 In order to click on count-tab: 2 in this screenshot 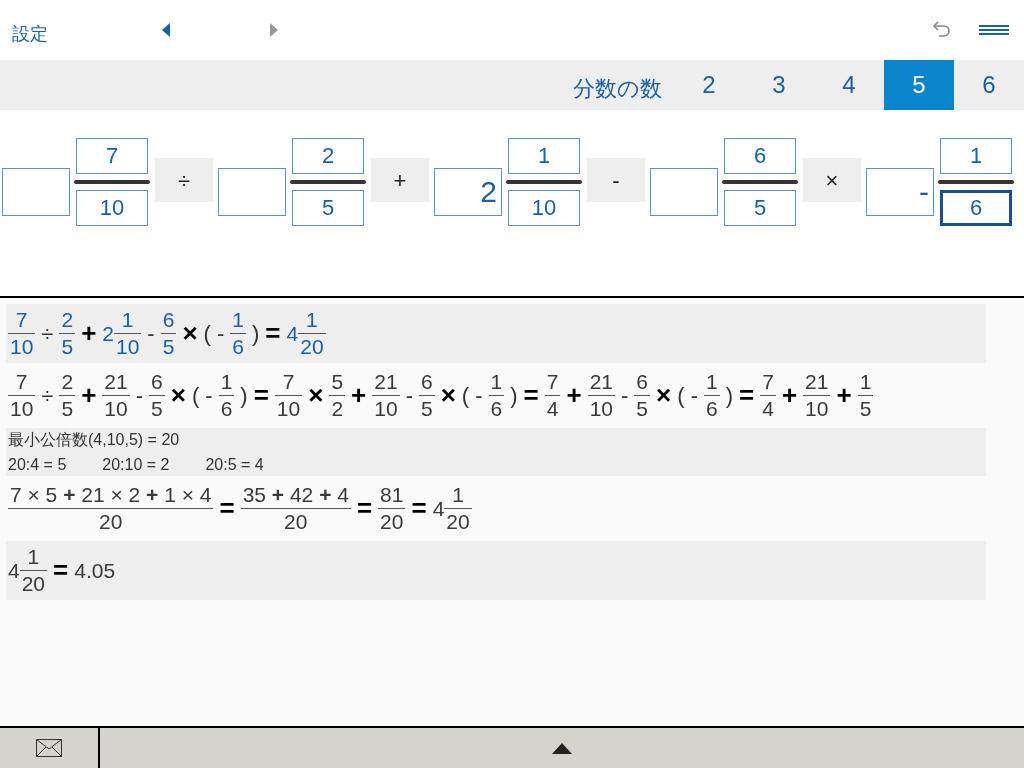, I will do `click(709, 85)`.